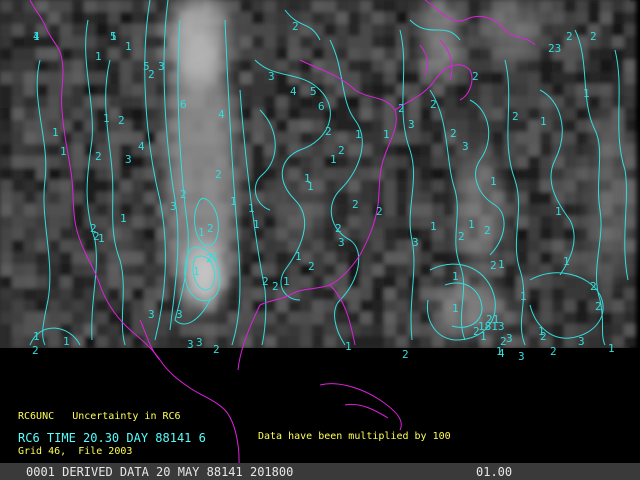  I want to click on product-line: RC6UNC Uncertainty in RC6, so click(99, 416).